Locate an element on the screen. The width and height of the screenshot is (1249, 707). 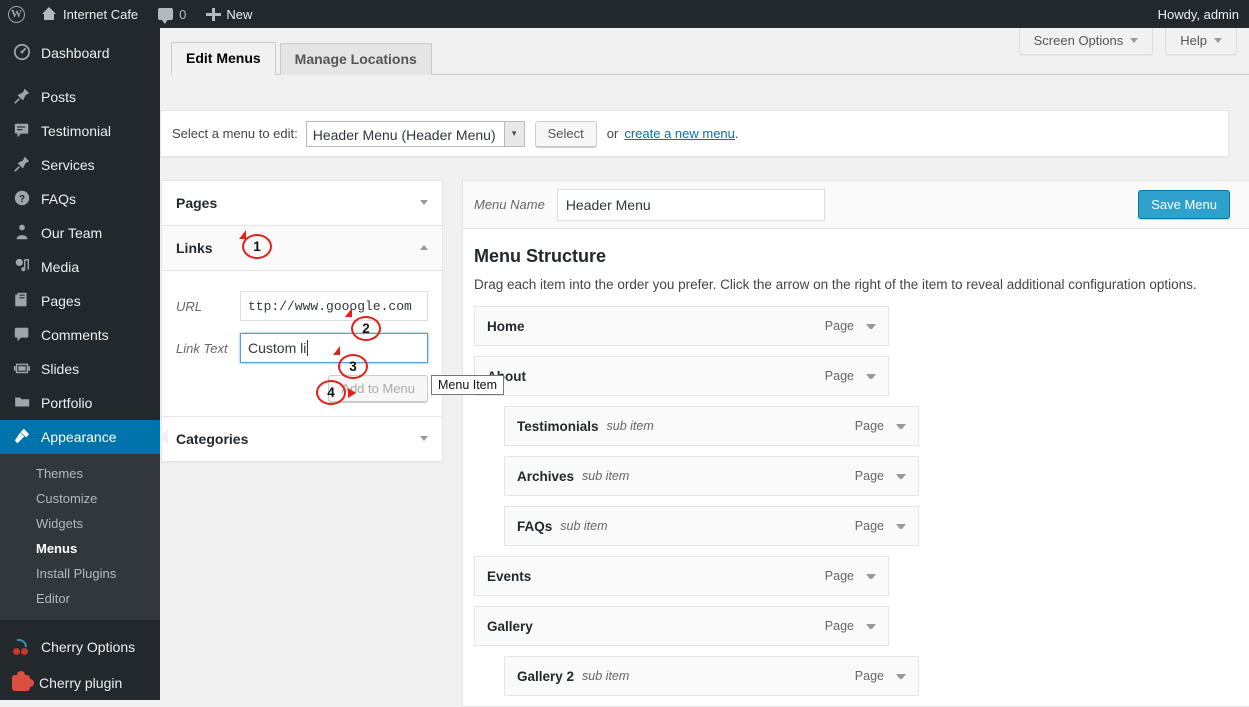
accordion-title: Pages is located at coordinates (197, 203).